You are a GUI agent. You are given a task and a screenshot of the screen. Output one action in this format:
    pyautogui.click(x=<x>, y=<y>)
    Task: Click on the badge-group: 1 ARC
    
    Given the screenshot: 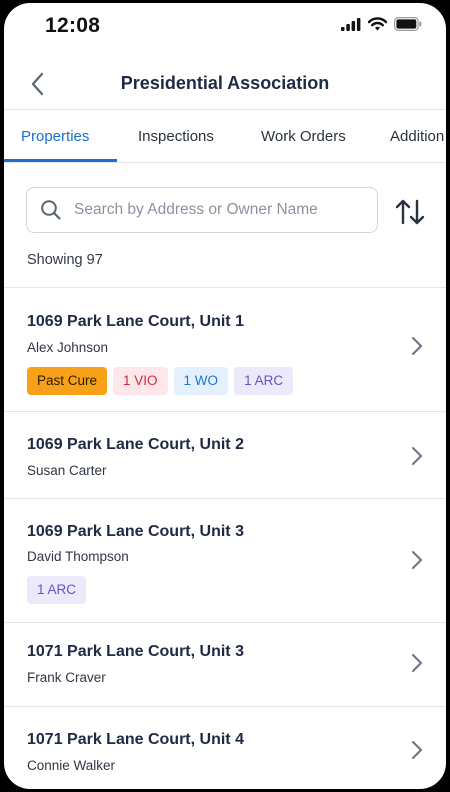 What is the action you would take?
    pyautogui.click(x=57, y=590)
    